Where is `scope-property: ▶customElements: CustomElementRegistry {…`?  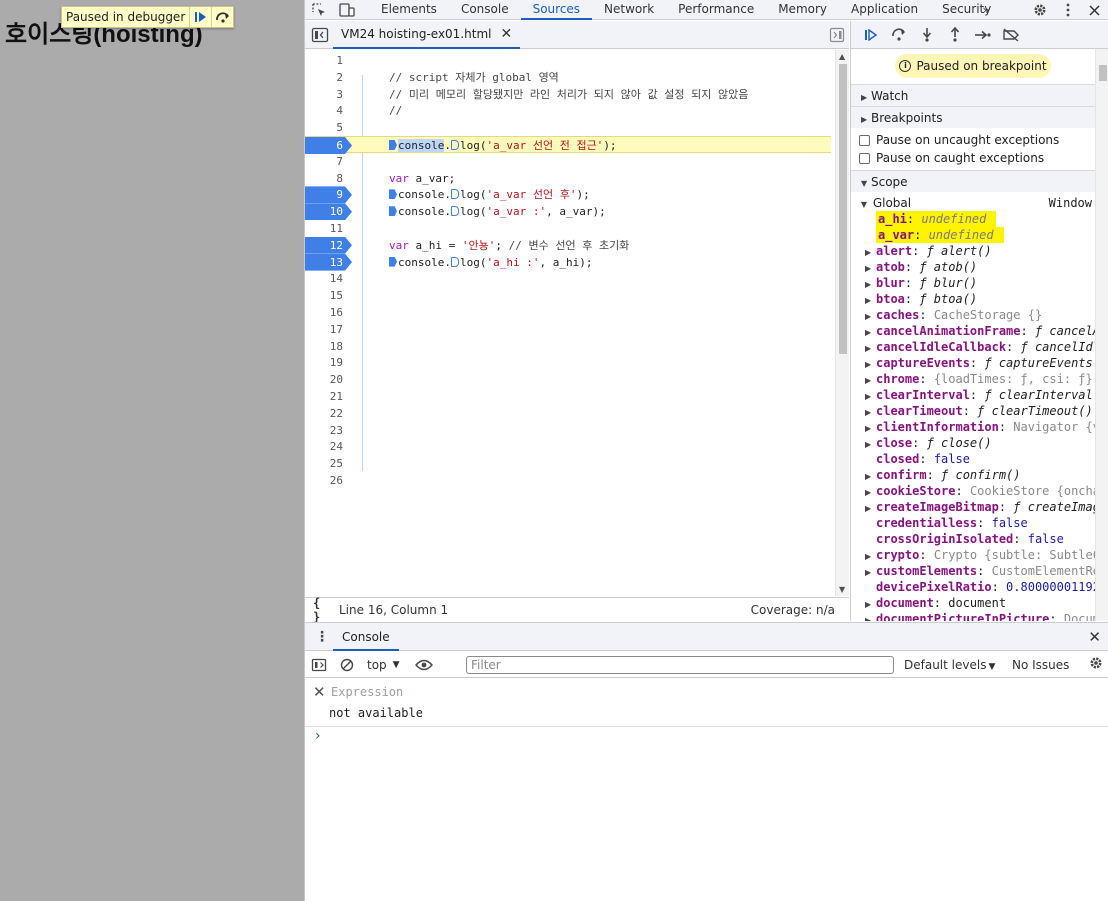
scope-property: ▶customElements: CustomElementRegistry {… is located at coordinates (973, 571).